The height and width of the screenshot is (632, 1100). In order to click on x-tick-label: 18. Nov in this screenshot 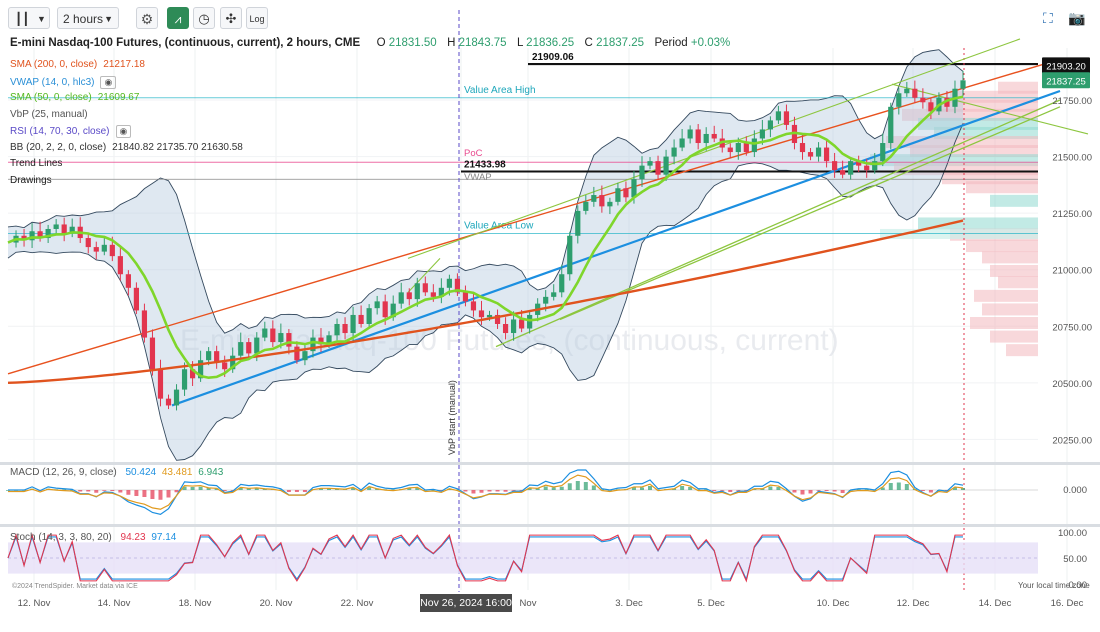, I will do `click(195, 603)`.